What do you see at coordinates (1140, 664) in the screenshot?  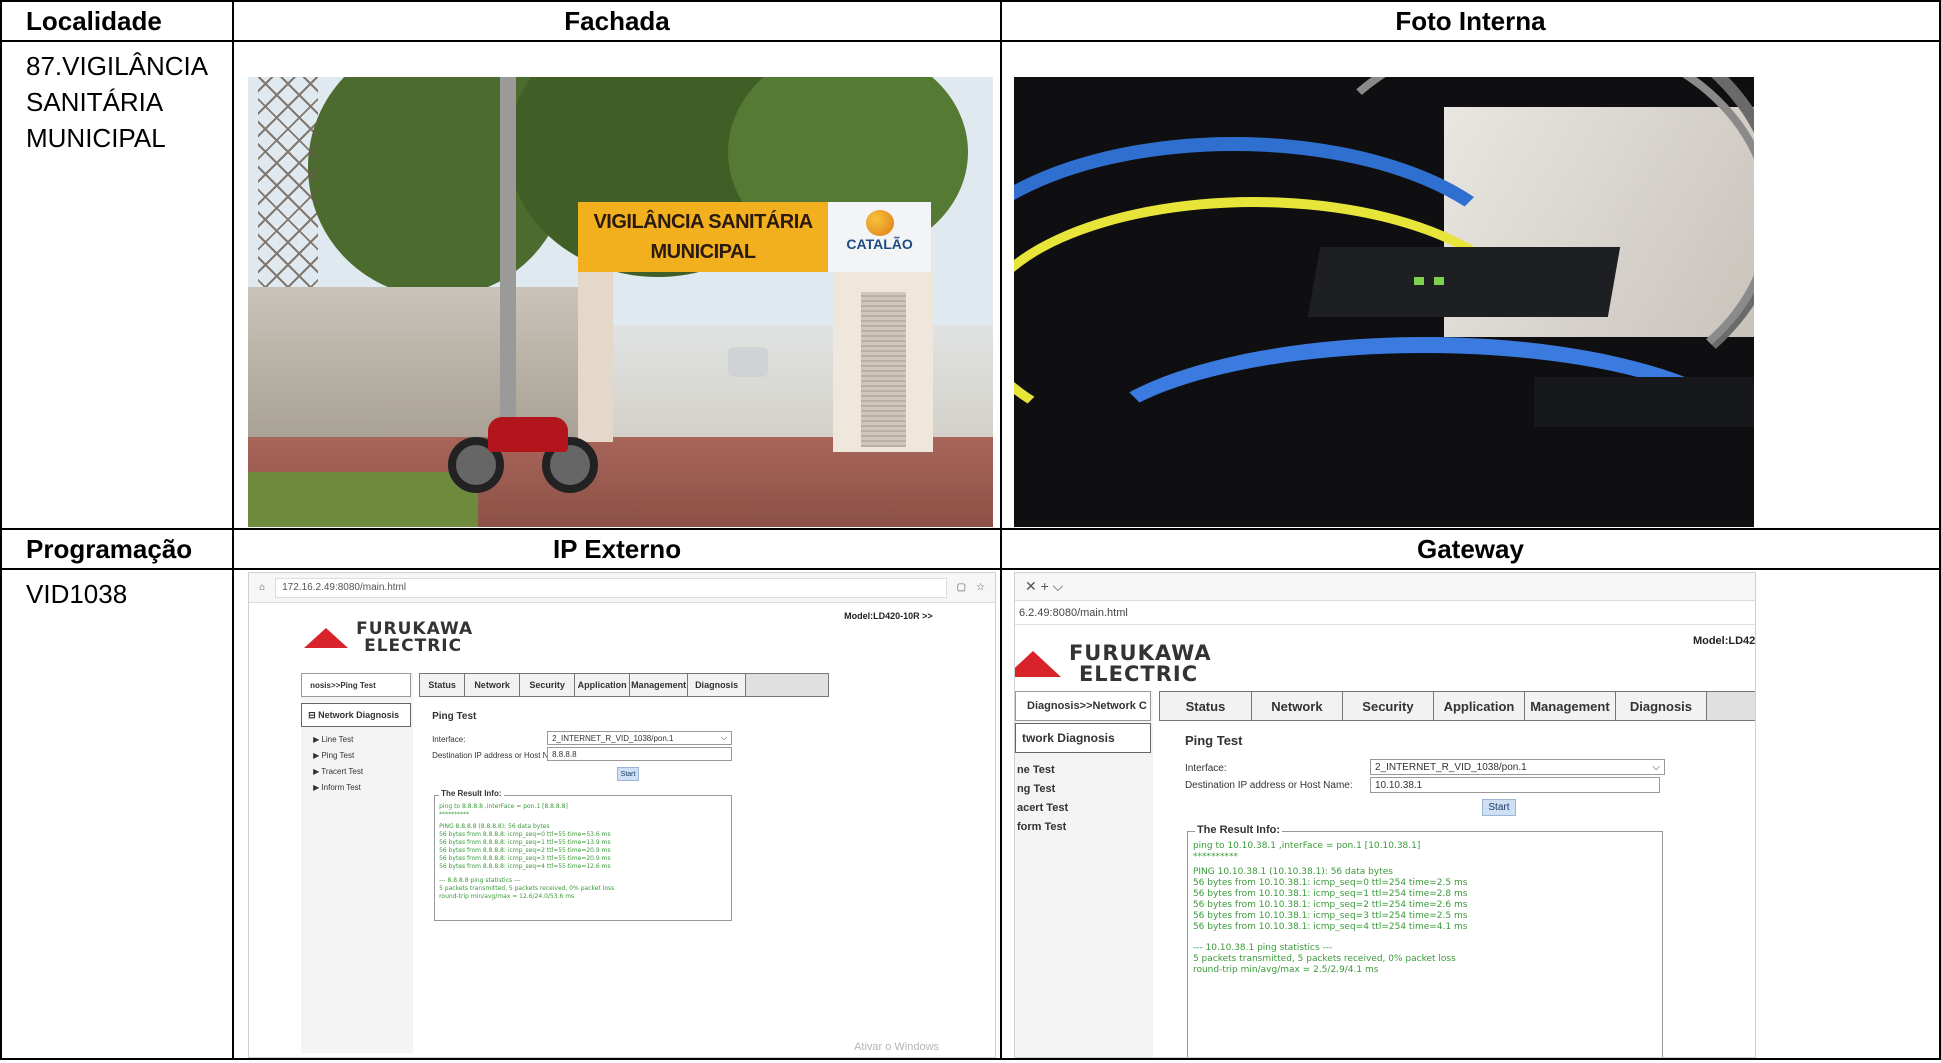 I see `furukawa-logo-text: FURUKAWA ELECTRIC` at bounding box center [1140, 664].